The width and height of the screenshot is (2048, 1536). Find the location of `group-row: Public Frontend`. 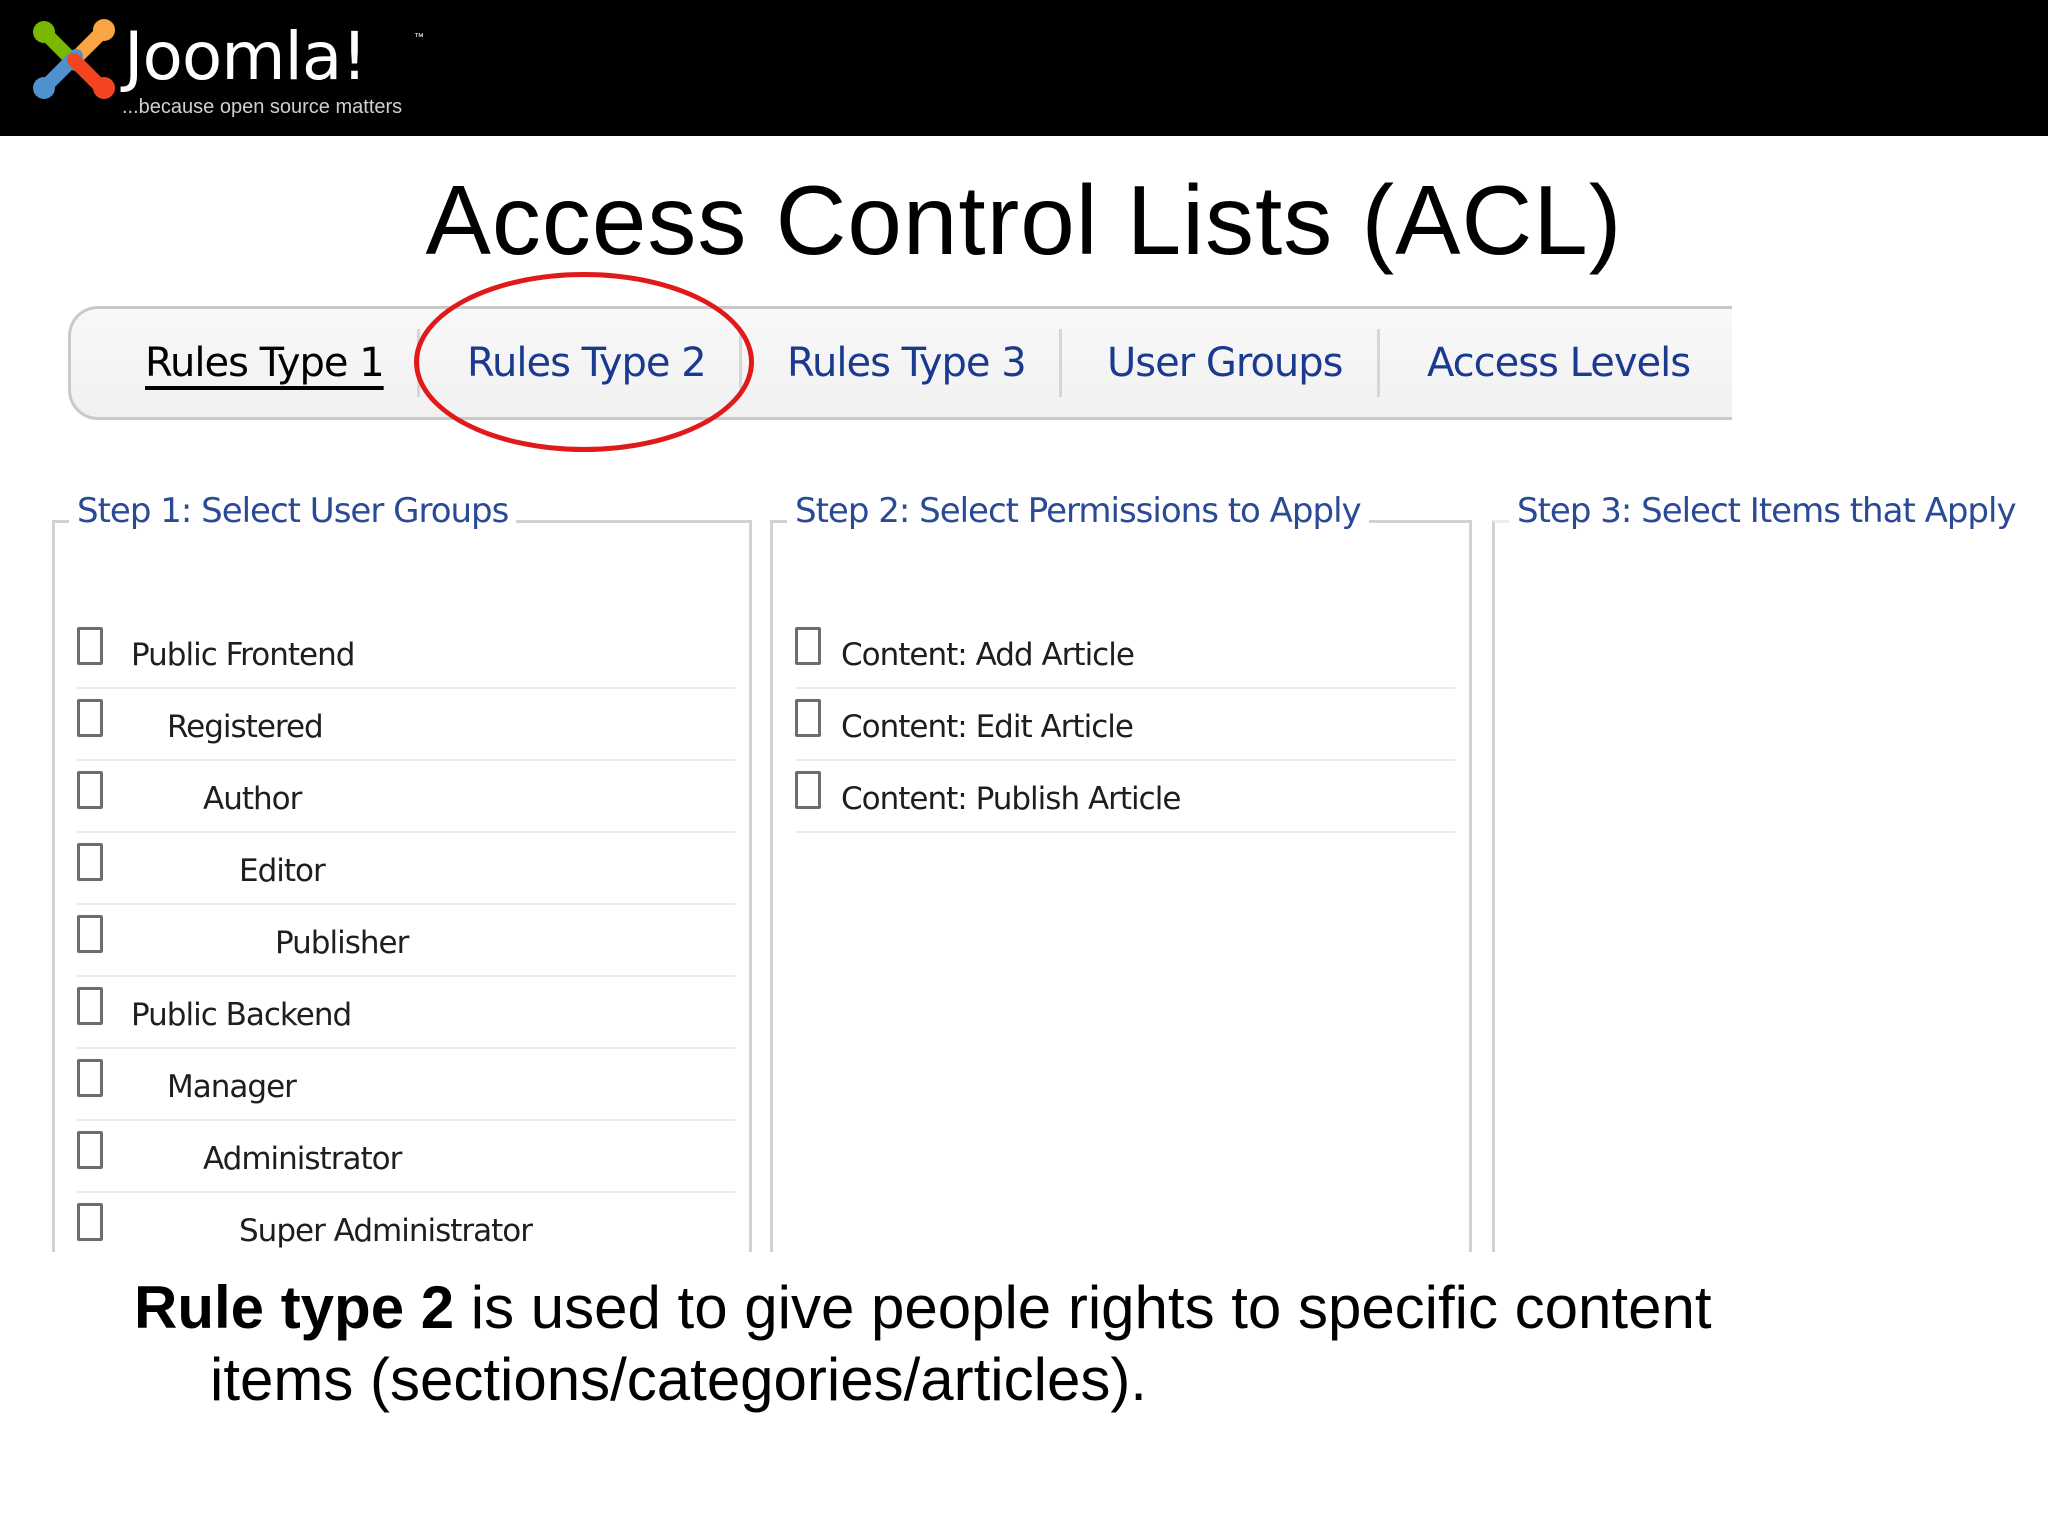

group-row: Public Frontend is located at coordinates (406, 652).